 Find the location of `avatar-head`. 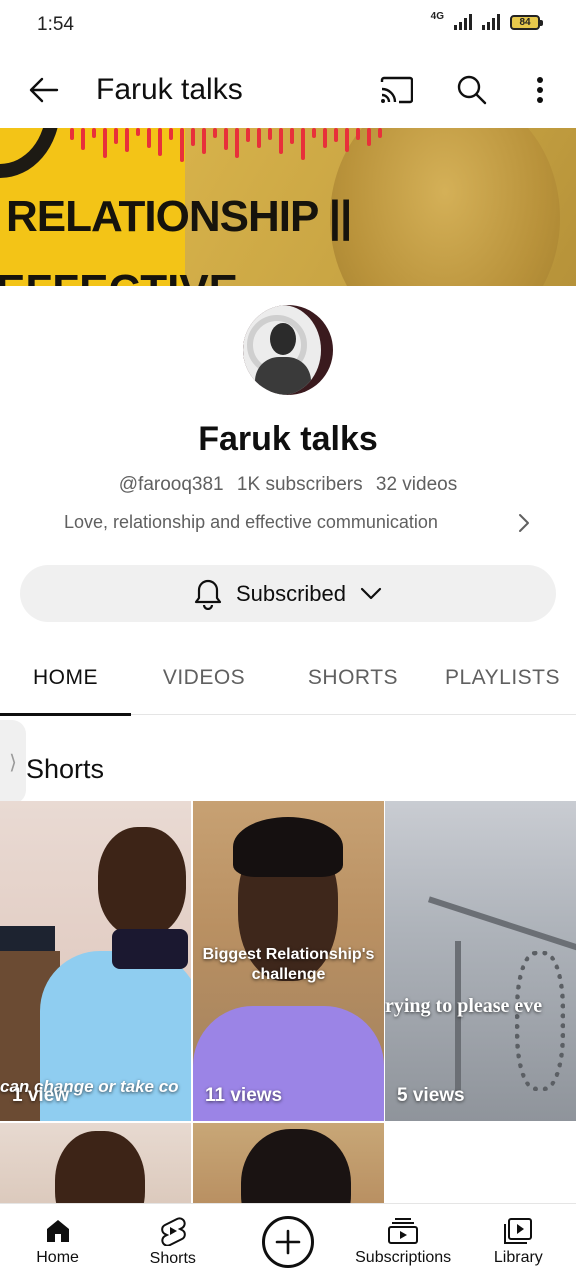

avatar-head is located at coordinates (283, 339).